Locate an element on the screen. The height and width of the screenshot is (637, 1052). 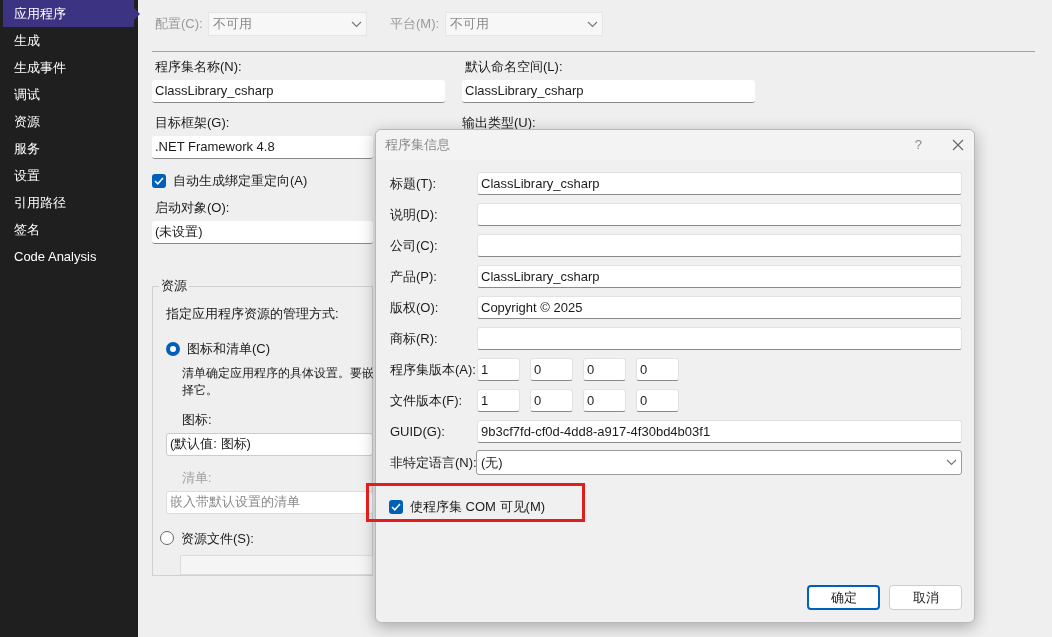
input-field: (未设置) is located at coordinates (262, 232).